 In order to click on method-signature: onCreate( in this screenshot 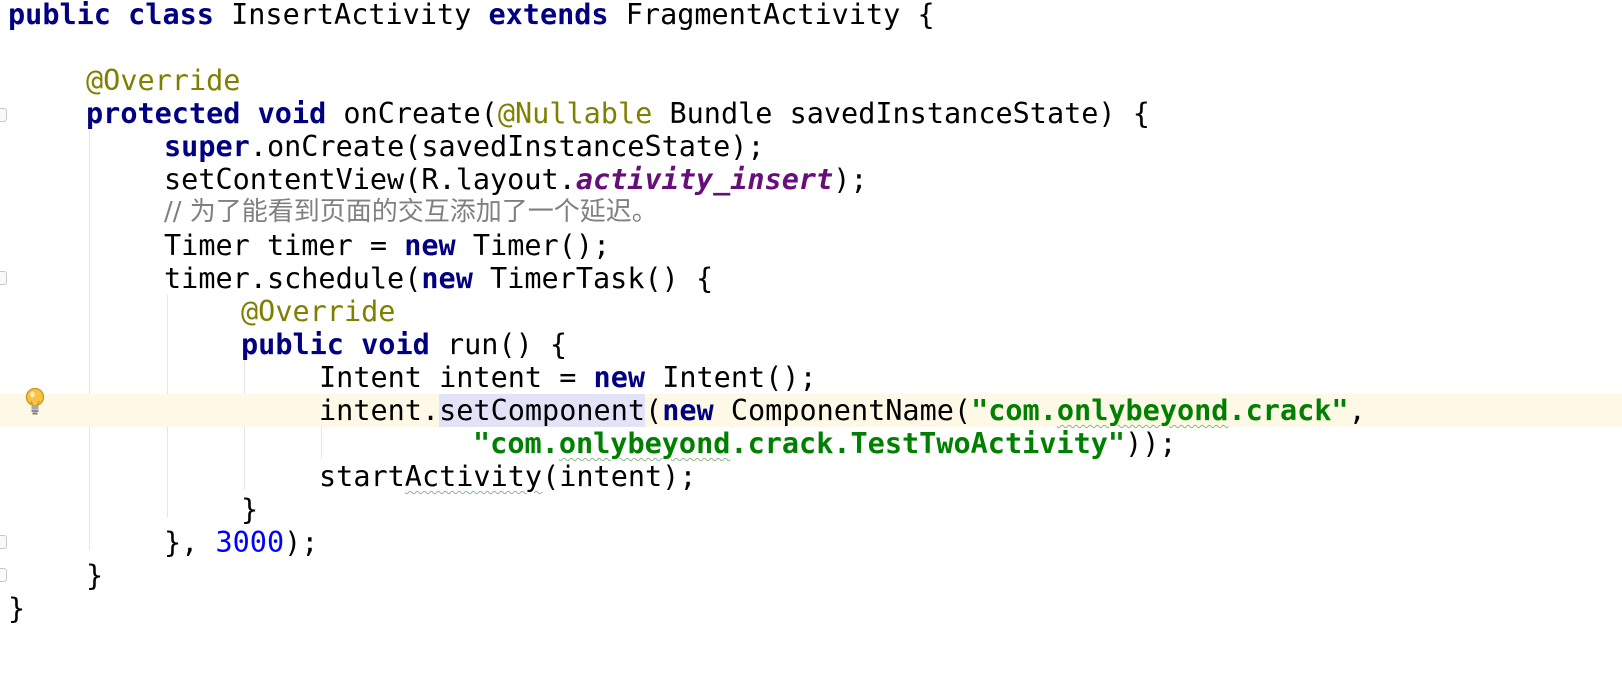, I will do `click(420, 113)`.